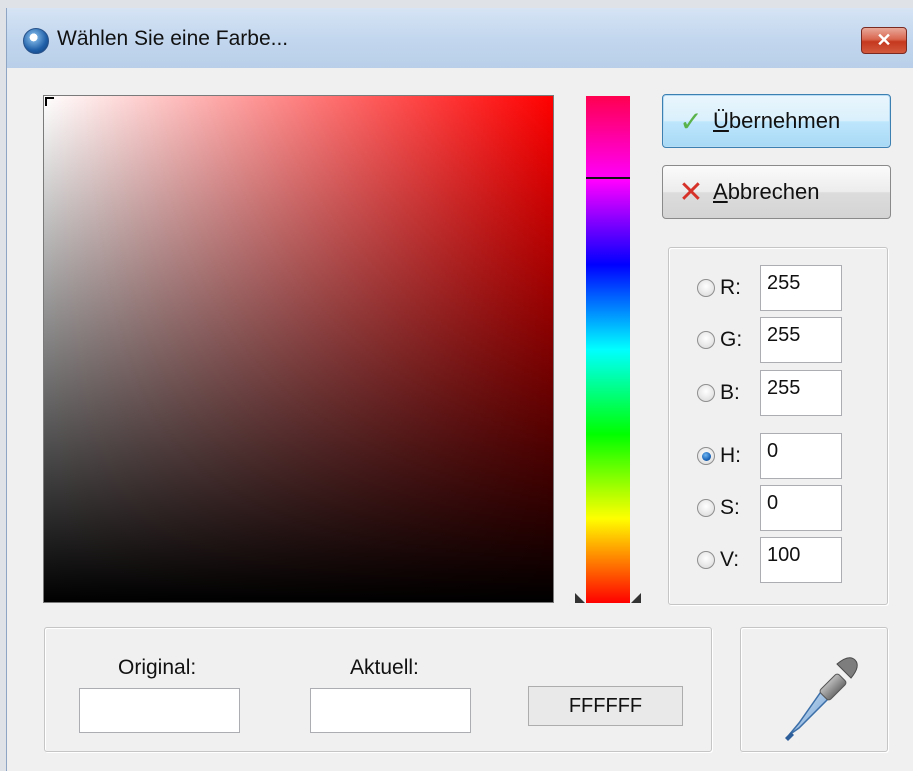 This screenshot has width=913, height=771. I want to click on row-s: S: 0, so click(769, 508).